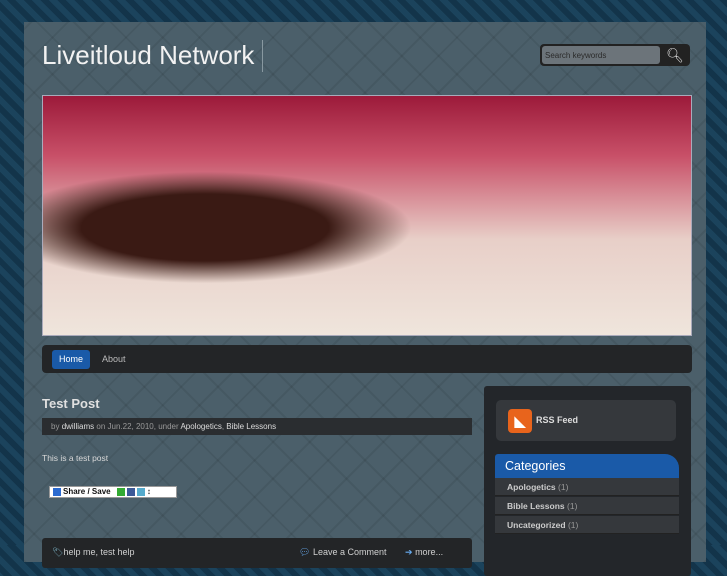 Image resolution: width=727 pixels, height=576 pixels. I want to click on tags: 🏷︎help me, test help, so click(93, 552).